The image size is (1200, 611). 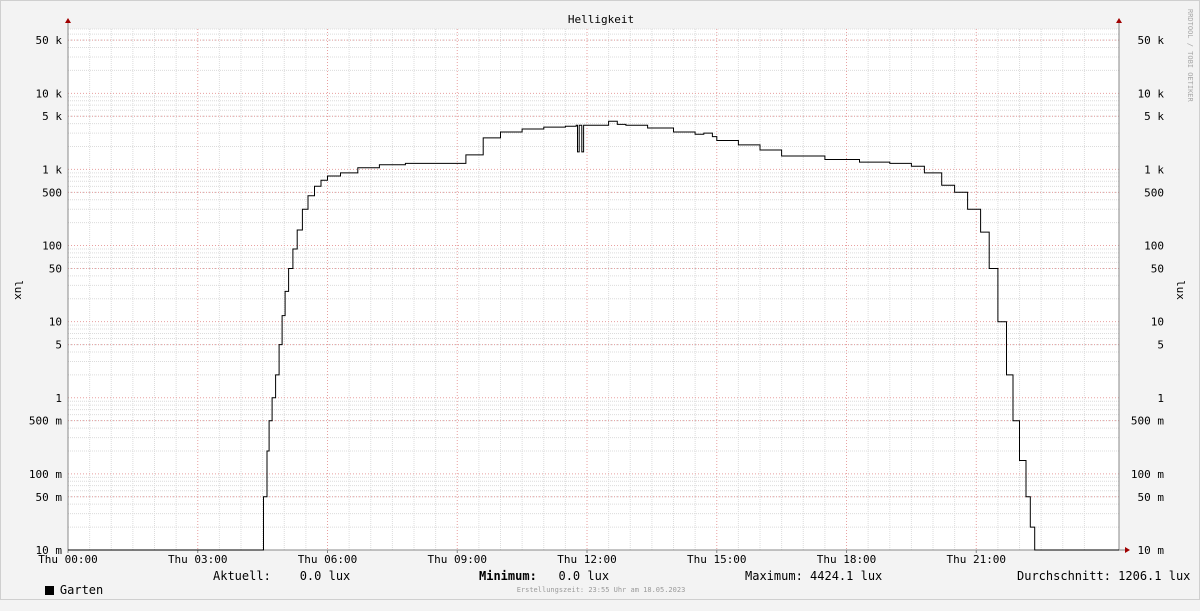 I want to click on y-tick-label-left: 50, so click(x=55, y=268).